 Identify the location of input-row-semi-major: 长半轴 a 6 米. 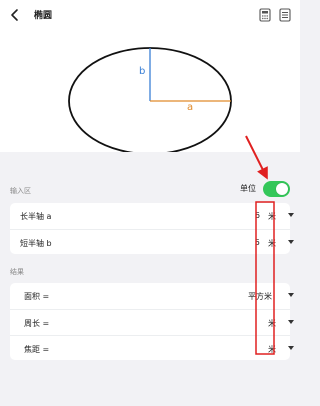
(152, 215).